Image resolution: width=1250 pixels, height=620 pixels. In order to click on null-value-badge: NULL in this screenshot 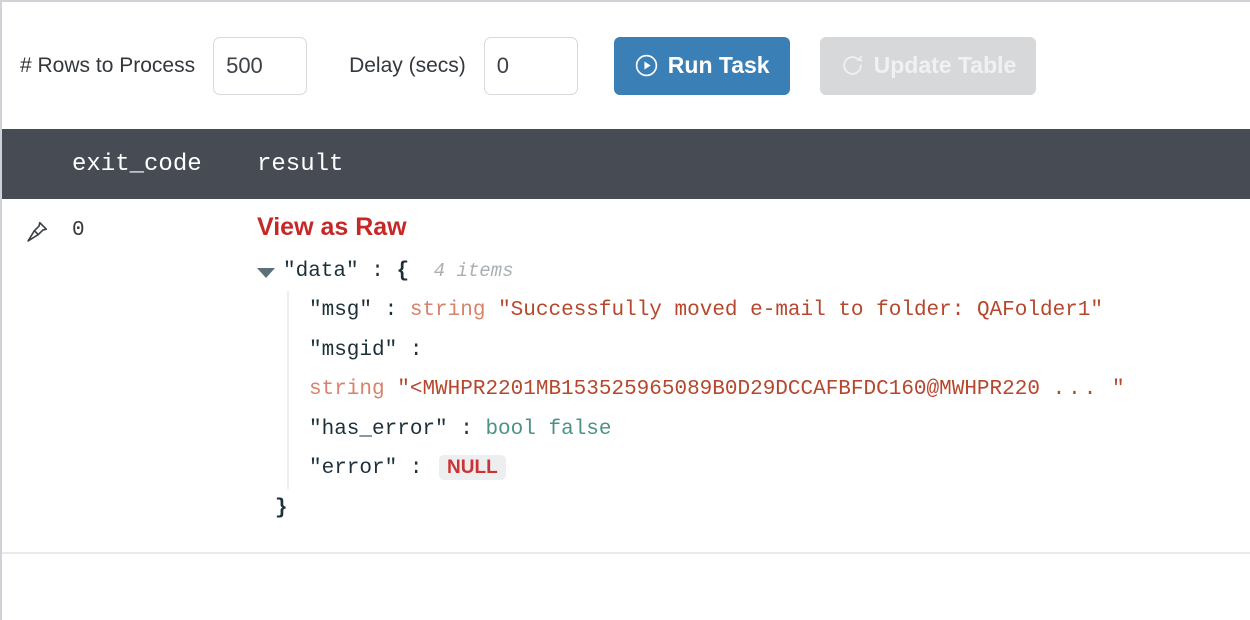, I will do `click(472, 468)`.